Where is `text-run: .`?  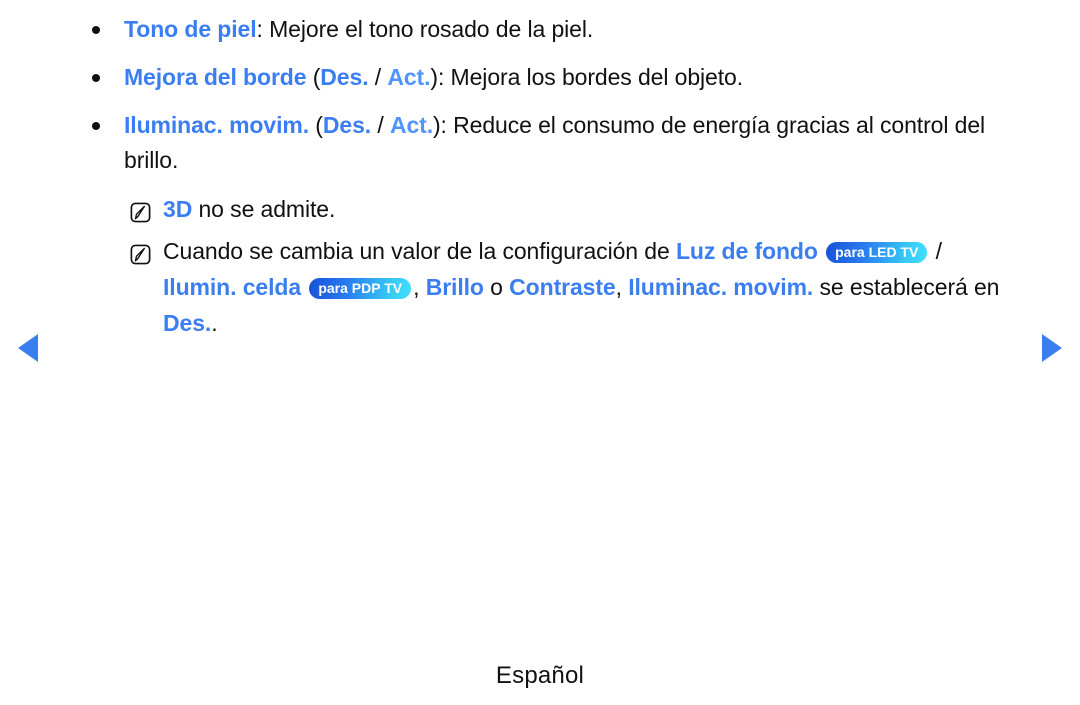 text-run: . is located at coordinates (214, 323).